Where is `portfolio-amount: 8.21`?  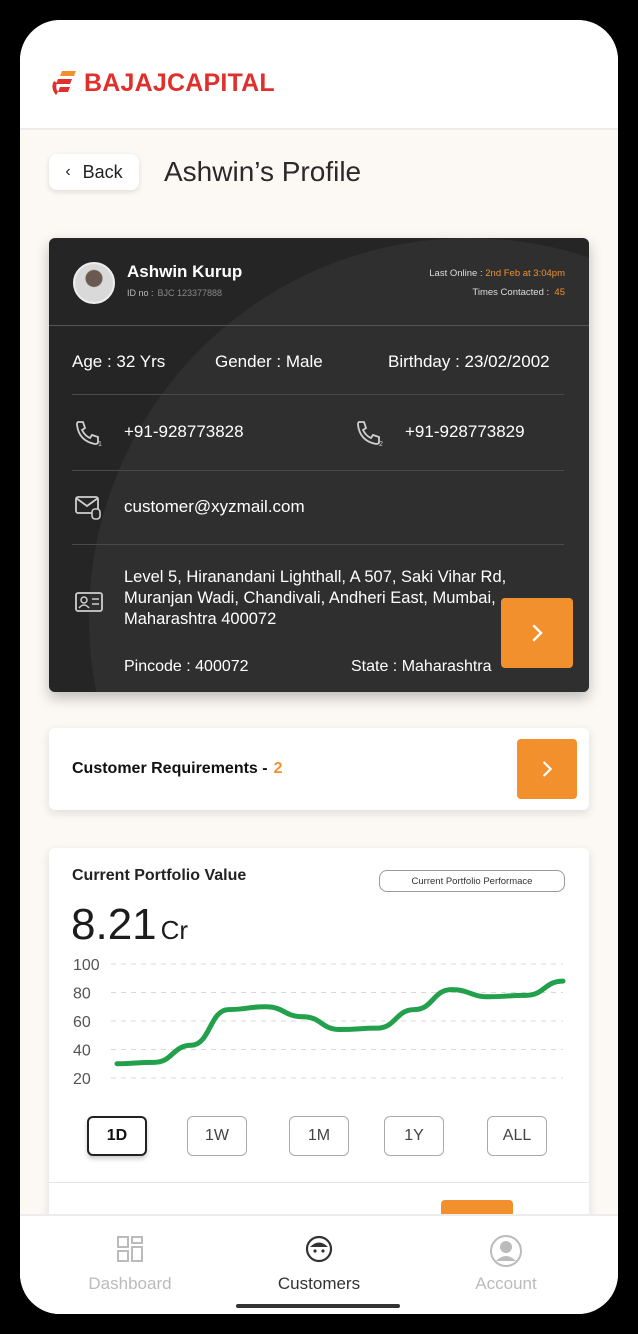 portfolio-amount: 8.21 is located at coordinates (114, 924).